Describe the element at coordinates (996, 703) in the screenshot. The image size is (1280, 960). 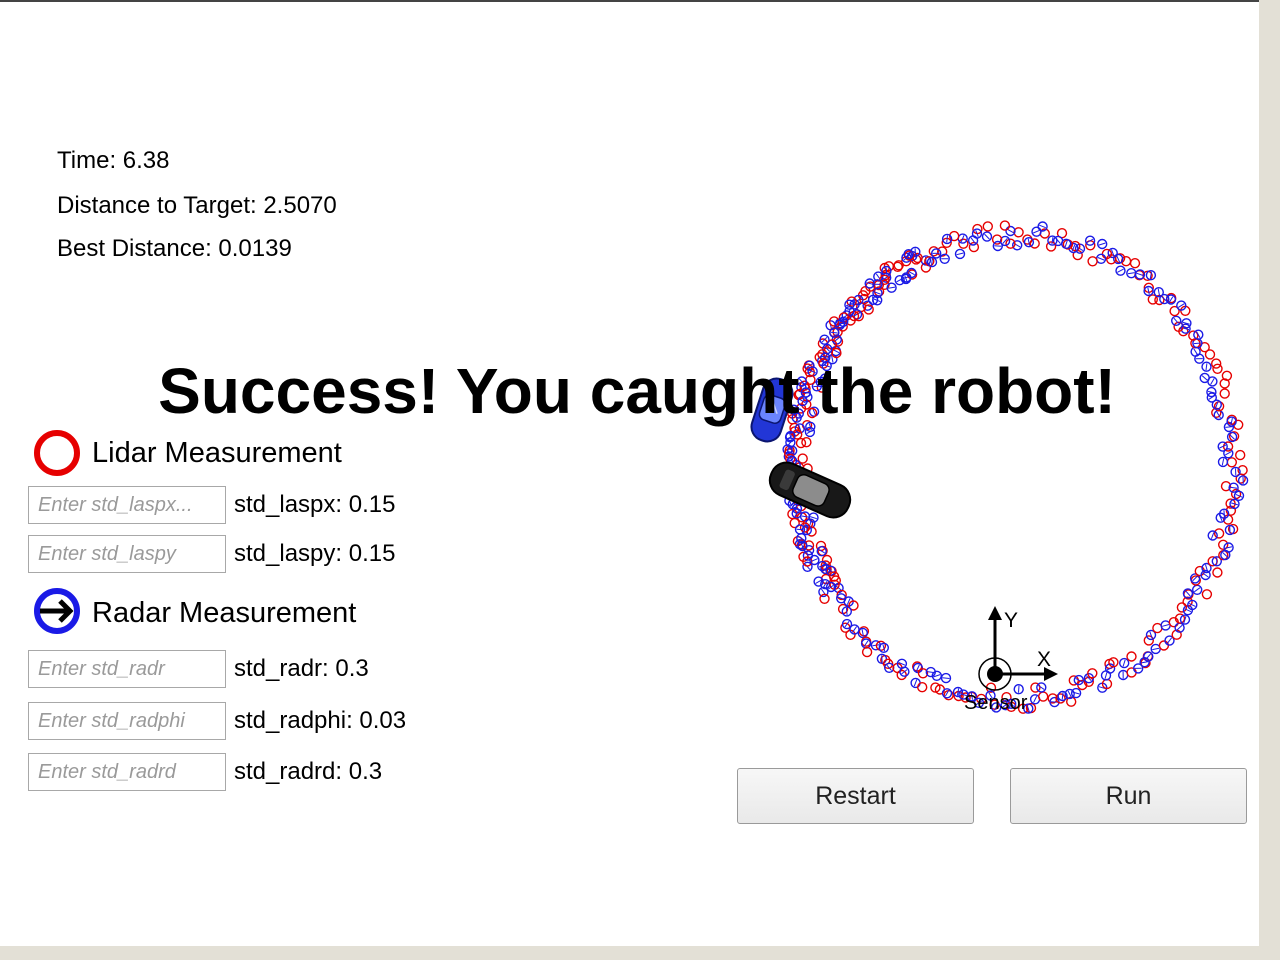
I see `sensor-label: Sensor` at that location.